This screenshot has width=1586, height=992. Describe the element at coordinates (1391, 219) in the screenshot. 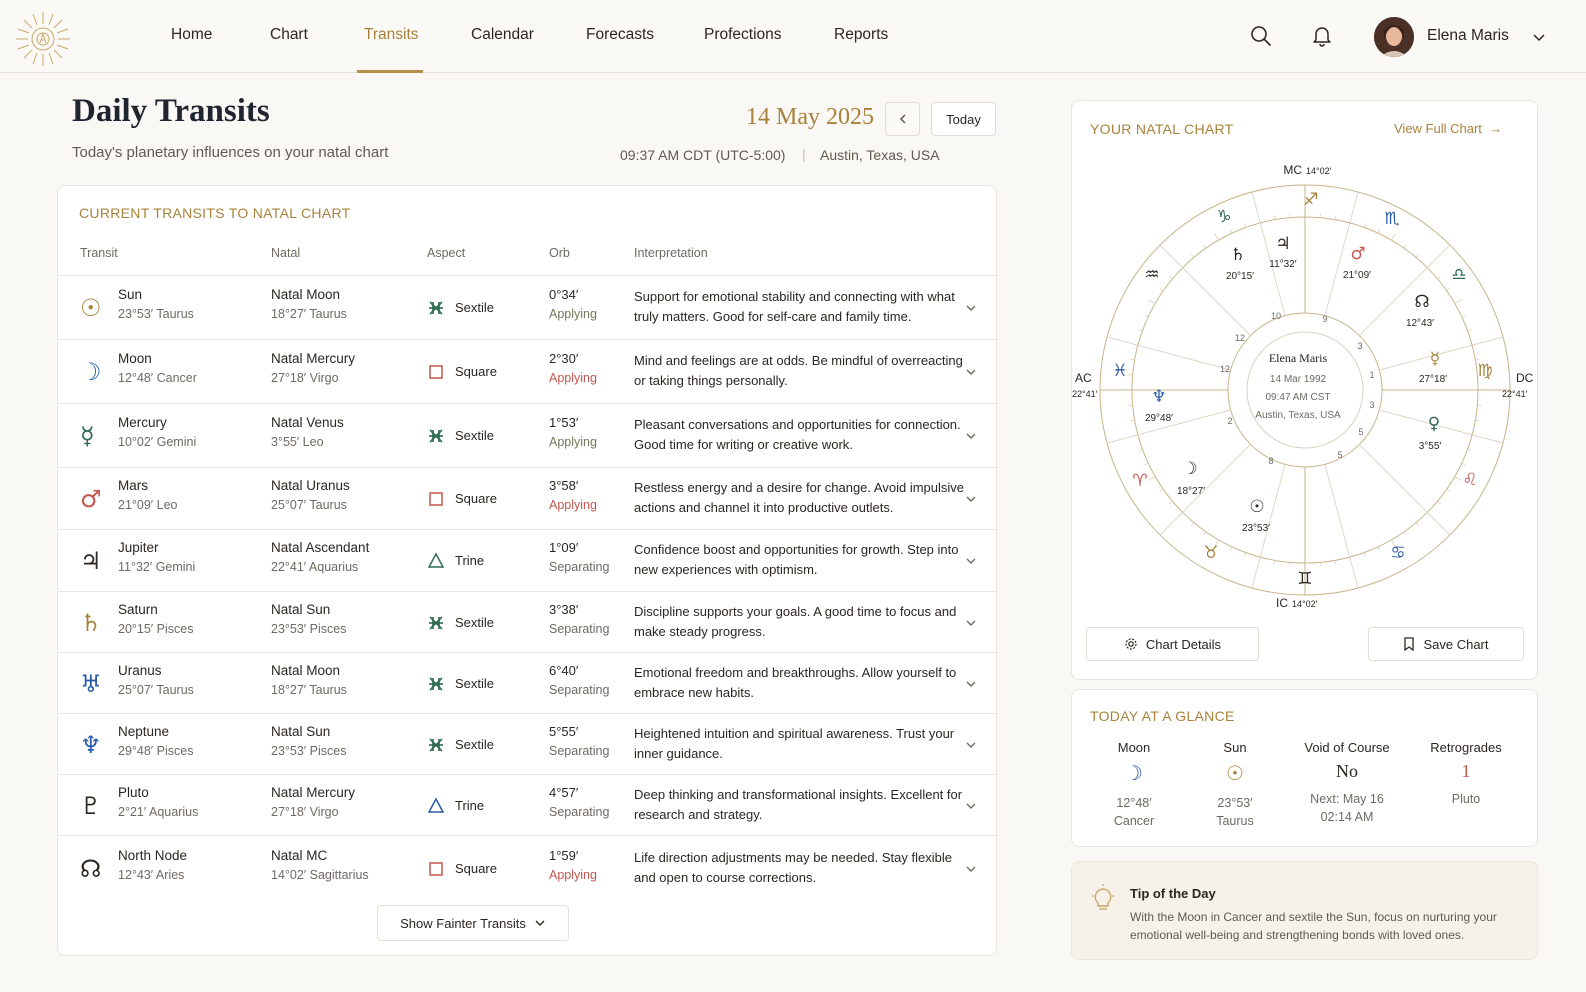

I see `scorpio-icon: ♏` at that location.